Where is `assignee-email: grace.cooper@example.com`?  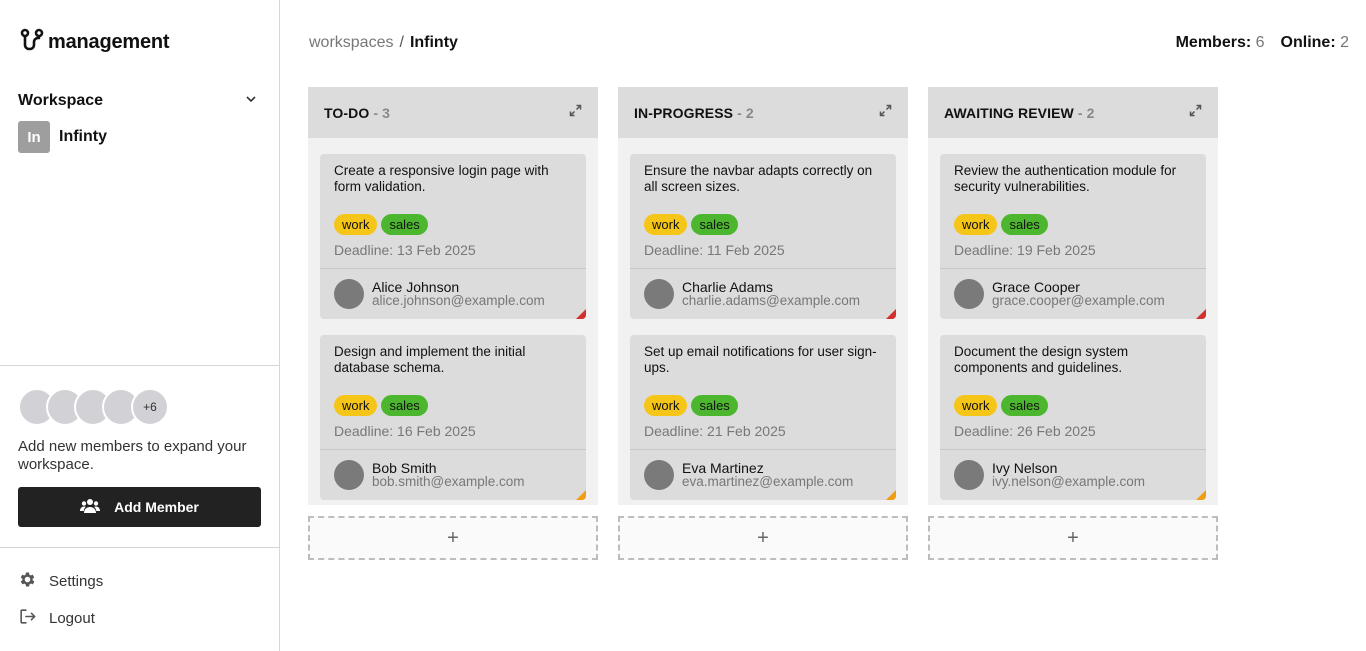 assignee-email: grace.cooper@example.com is located at coordinates (1078, 300).